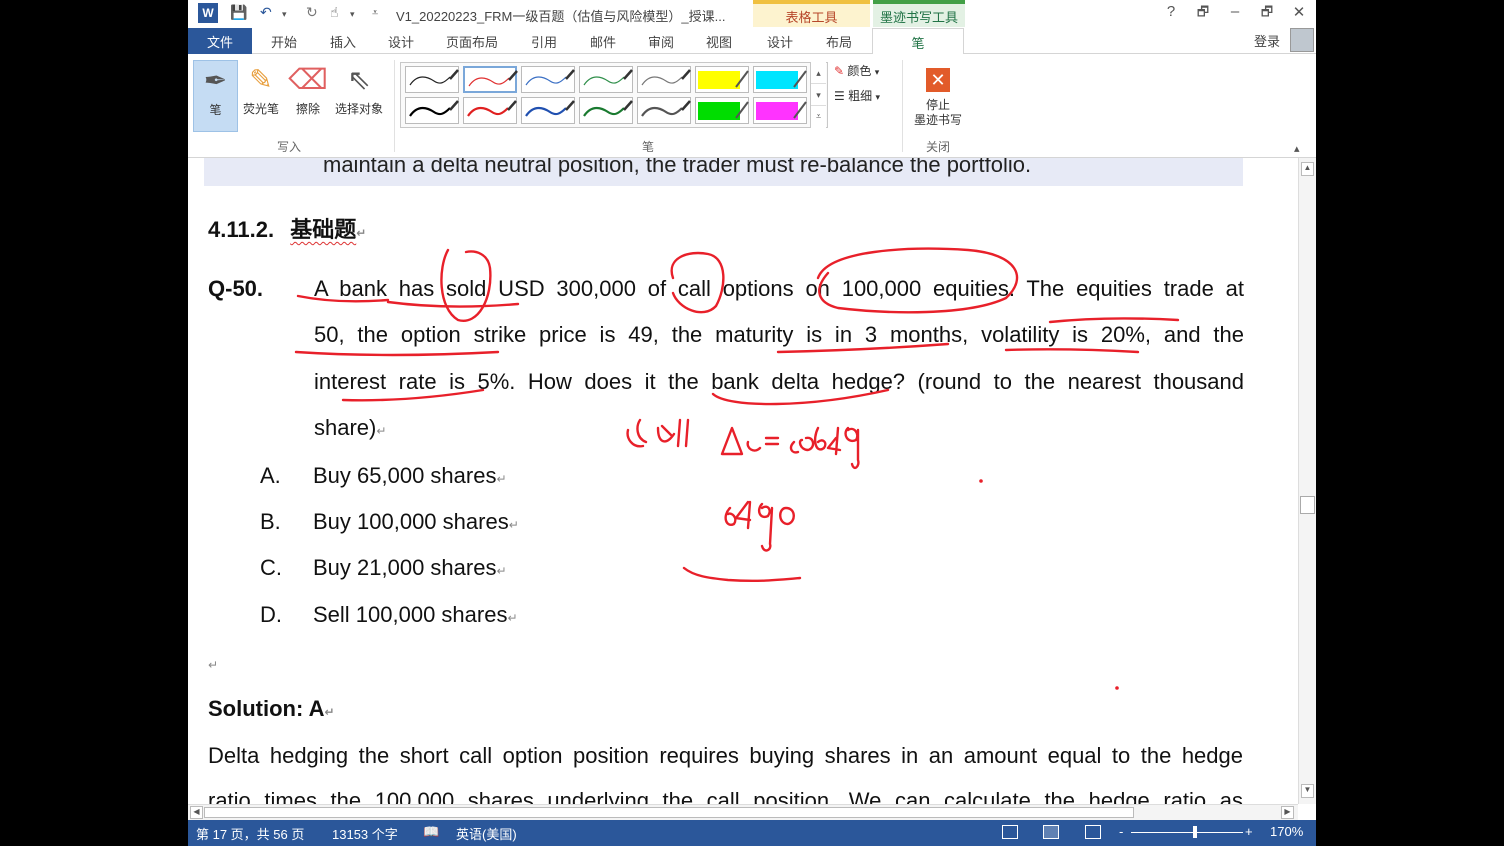  What do you see at coordinates (312, 14) in the screenshot?
I see `redo-icon: ↻` at bounding box center [312, 14].